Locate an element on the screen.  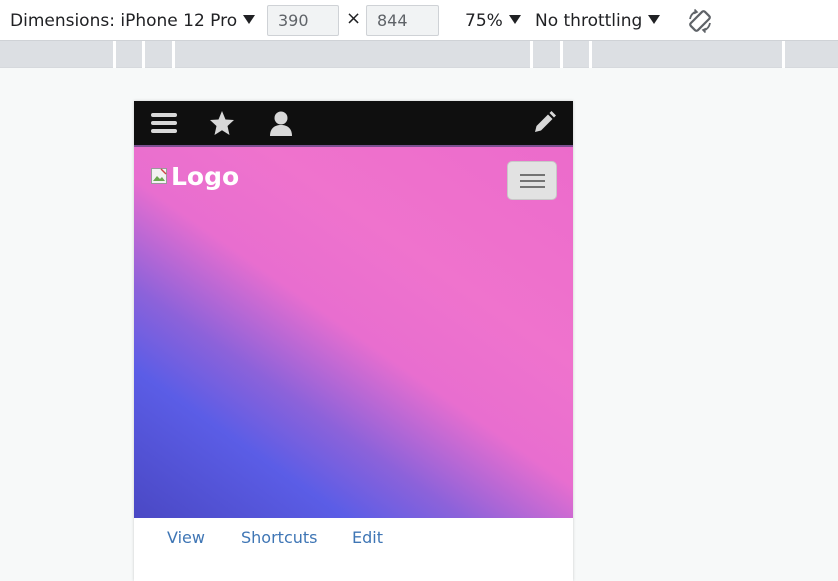
dimensions-dropdown: Dimensions: iPhone 12 Pro is located at coordinates (133, 20).